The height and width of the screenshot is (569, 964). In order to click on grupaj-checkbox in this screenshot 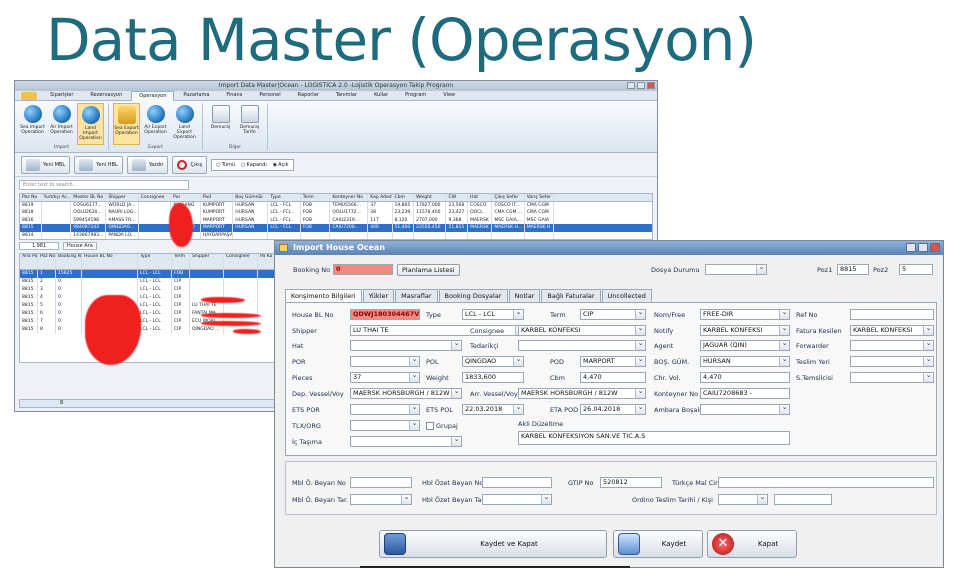, I will do `click(430, 426)`.